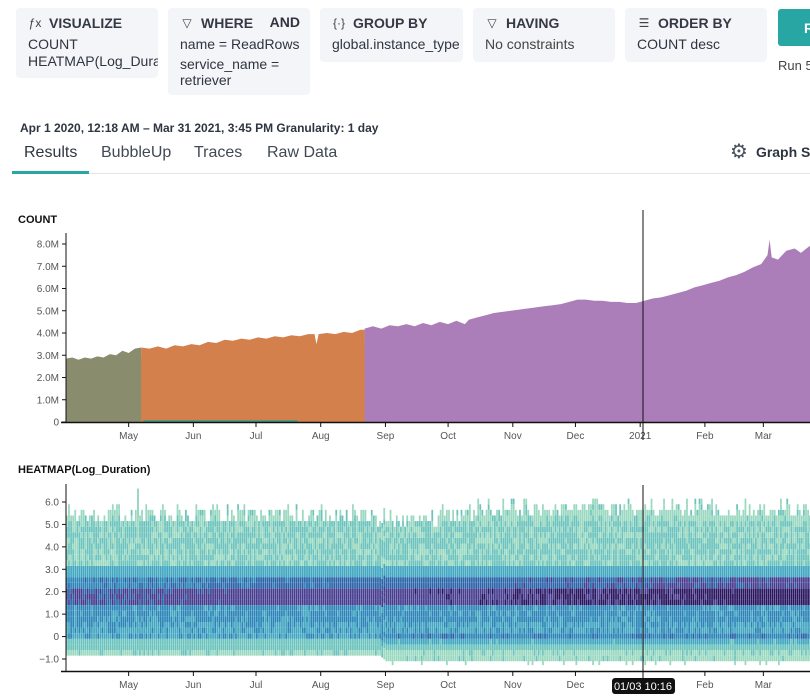  I want to click on visualize-clause: ƒxVISUALIZE COUNT HEATMAP(Log_Duration), so click(87, 43).